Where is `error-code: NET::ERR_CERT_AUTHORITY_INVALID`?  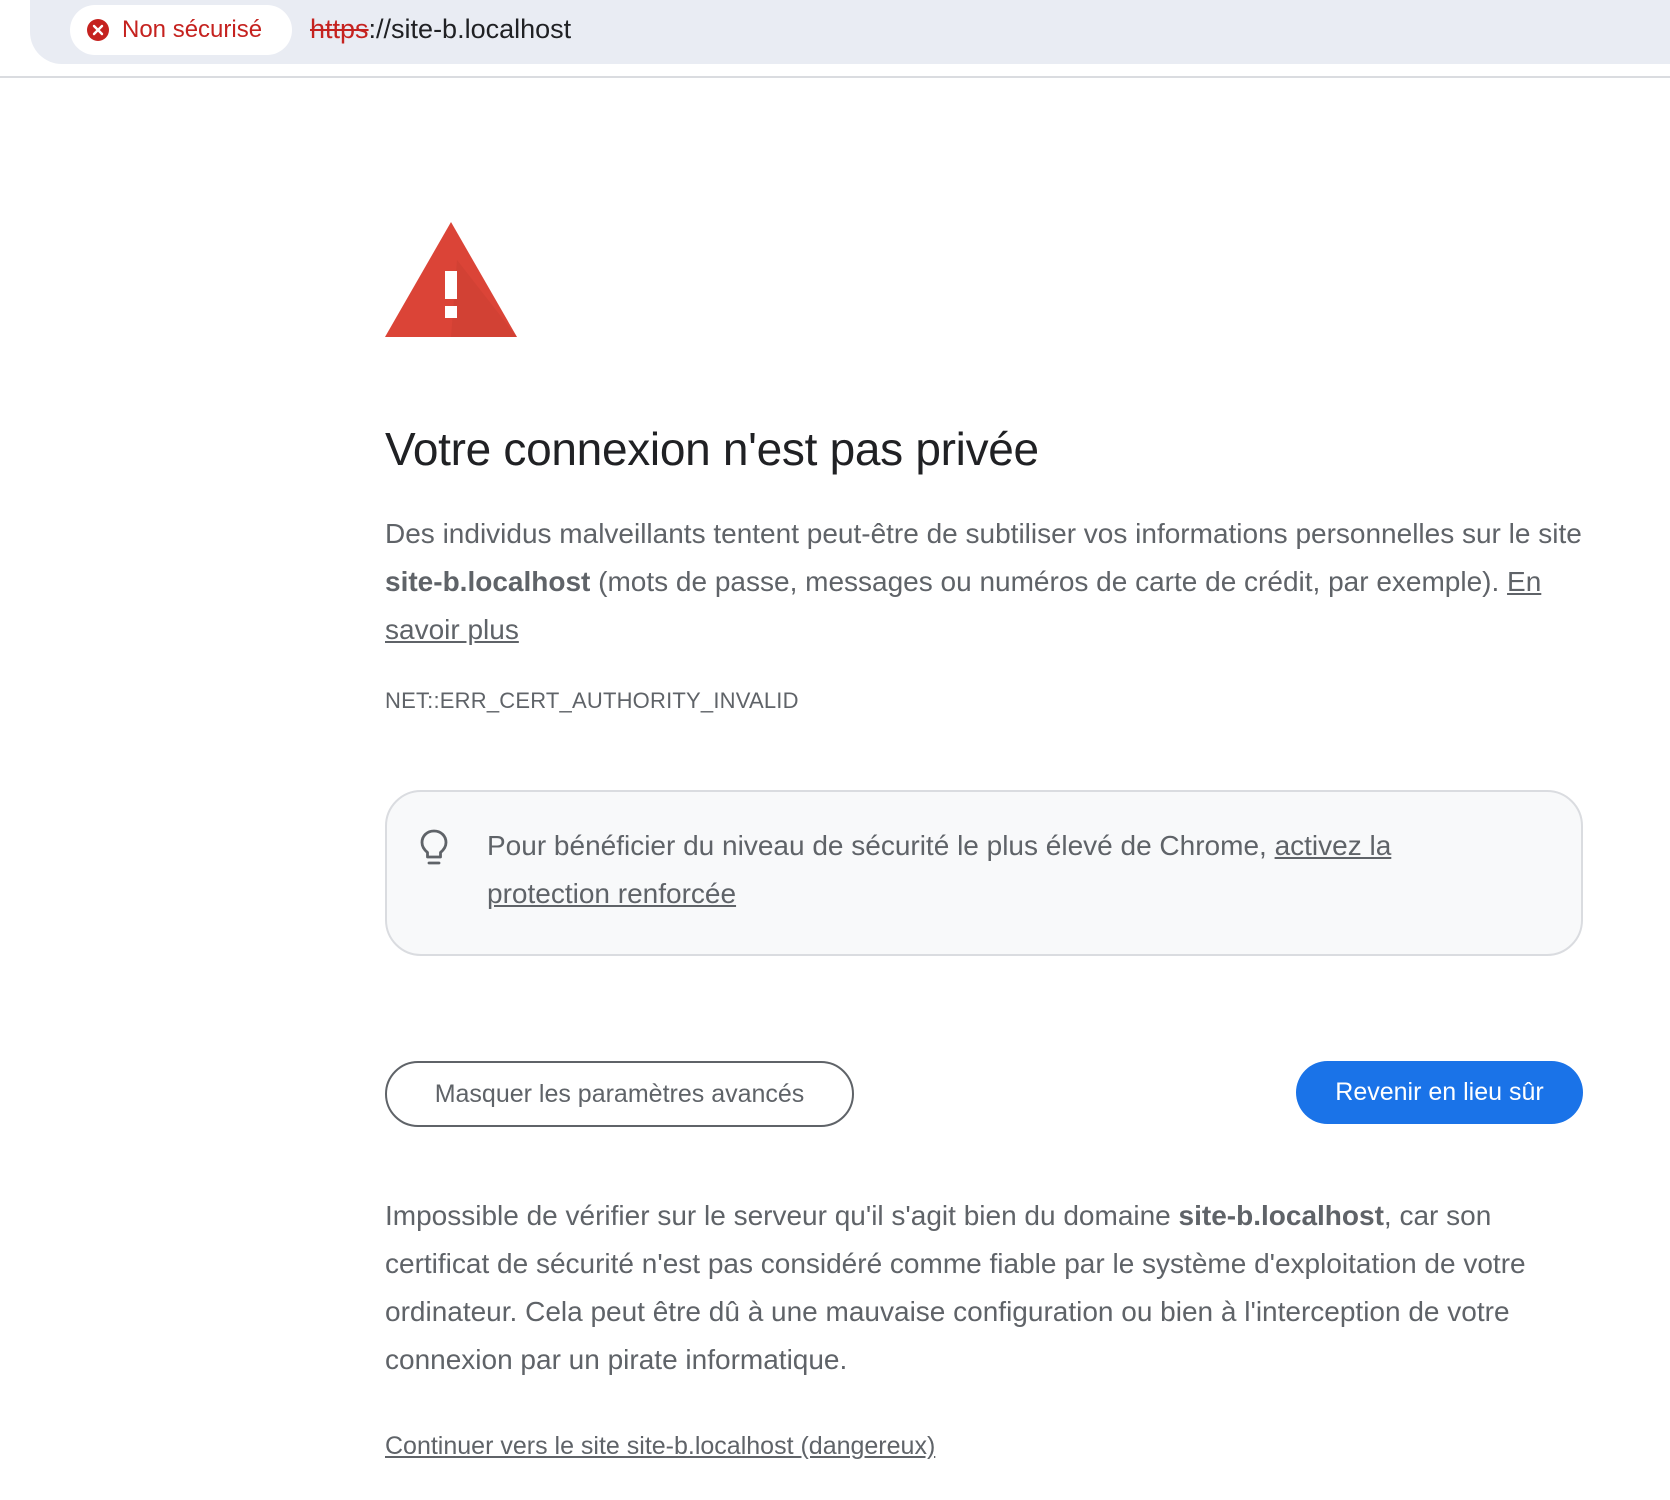 error-code: NET::ERR_CERT_AUTHORITY_INVALID is located at coordinates (592, 700).